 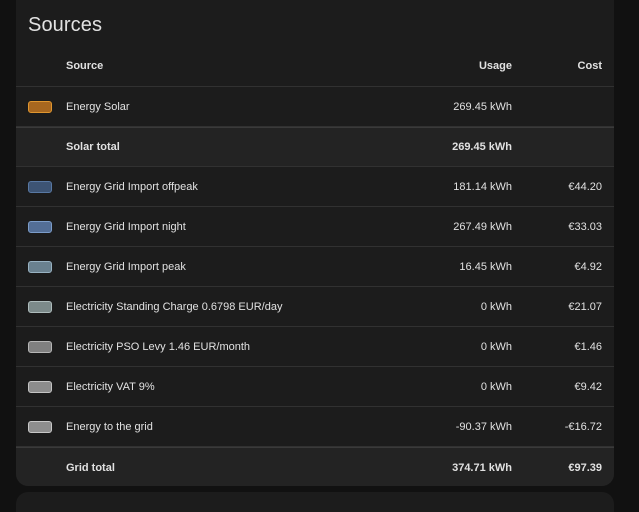 What do you see at coordinates (583, 426) in the screenshot?
I see `row-cost: -€16.72` at bounding box center [583, 426].